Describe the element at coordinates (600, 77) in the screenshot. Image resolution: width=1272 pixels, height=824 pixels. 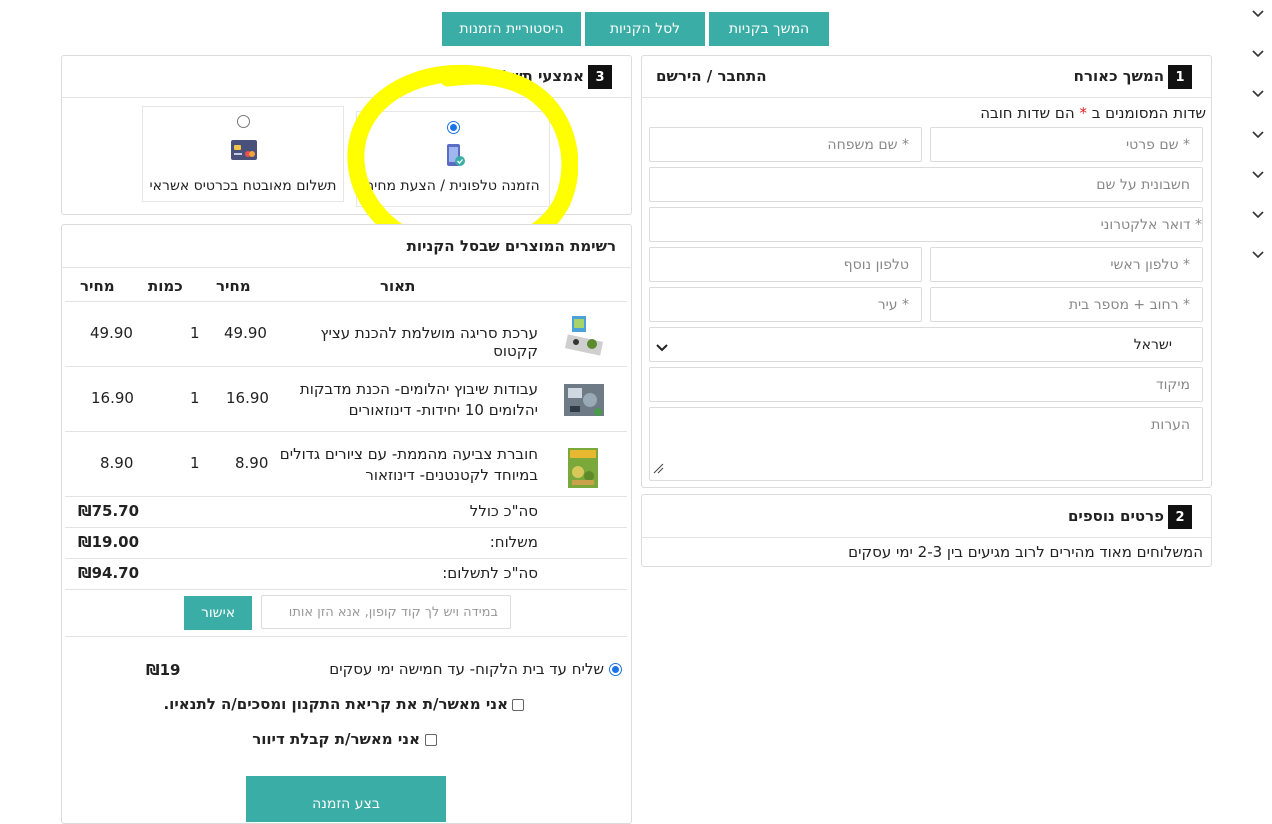
I see `step-number-badge: 3` at that location.